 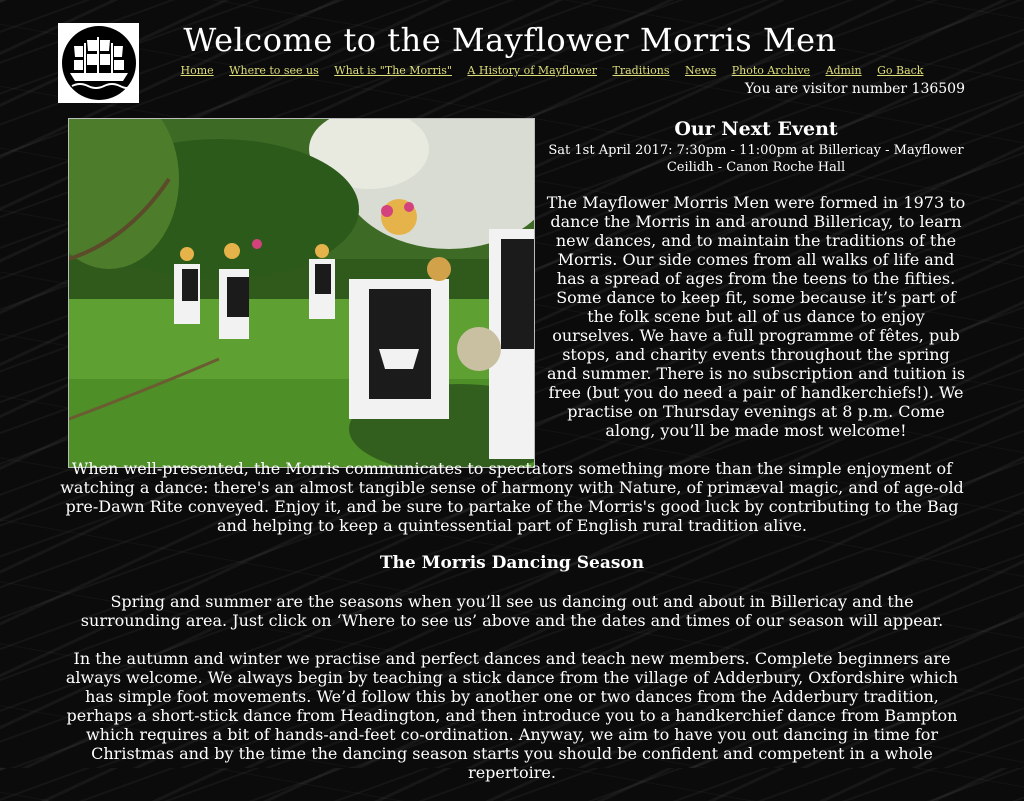 I want to click on nav-link-what-is-the-morris: What is "The Morris", so click(x=393, y=70).